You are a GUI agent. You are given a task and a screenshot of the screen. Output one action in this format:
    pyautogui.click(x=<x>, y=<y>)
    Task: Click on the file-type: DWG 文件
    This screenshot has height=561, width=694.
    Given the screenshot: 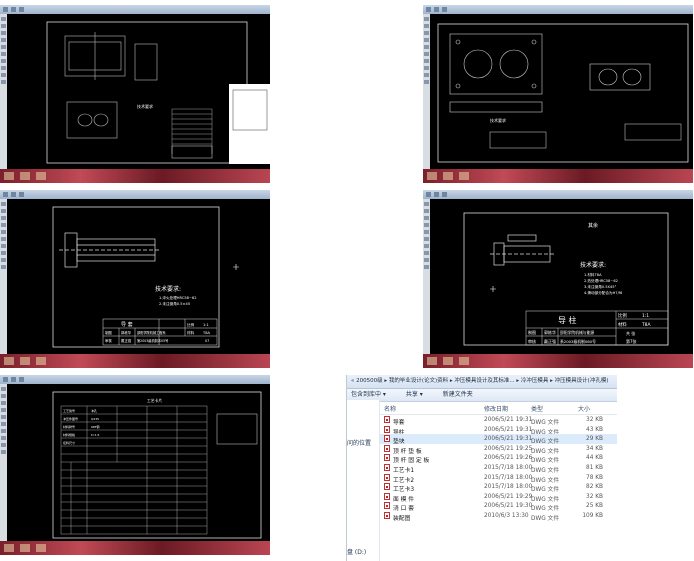 What is the action you would take?
    pyautogui.click(x=545, y=519)
    